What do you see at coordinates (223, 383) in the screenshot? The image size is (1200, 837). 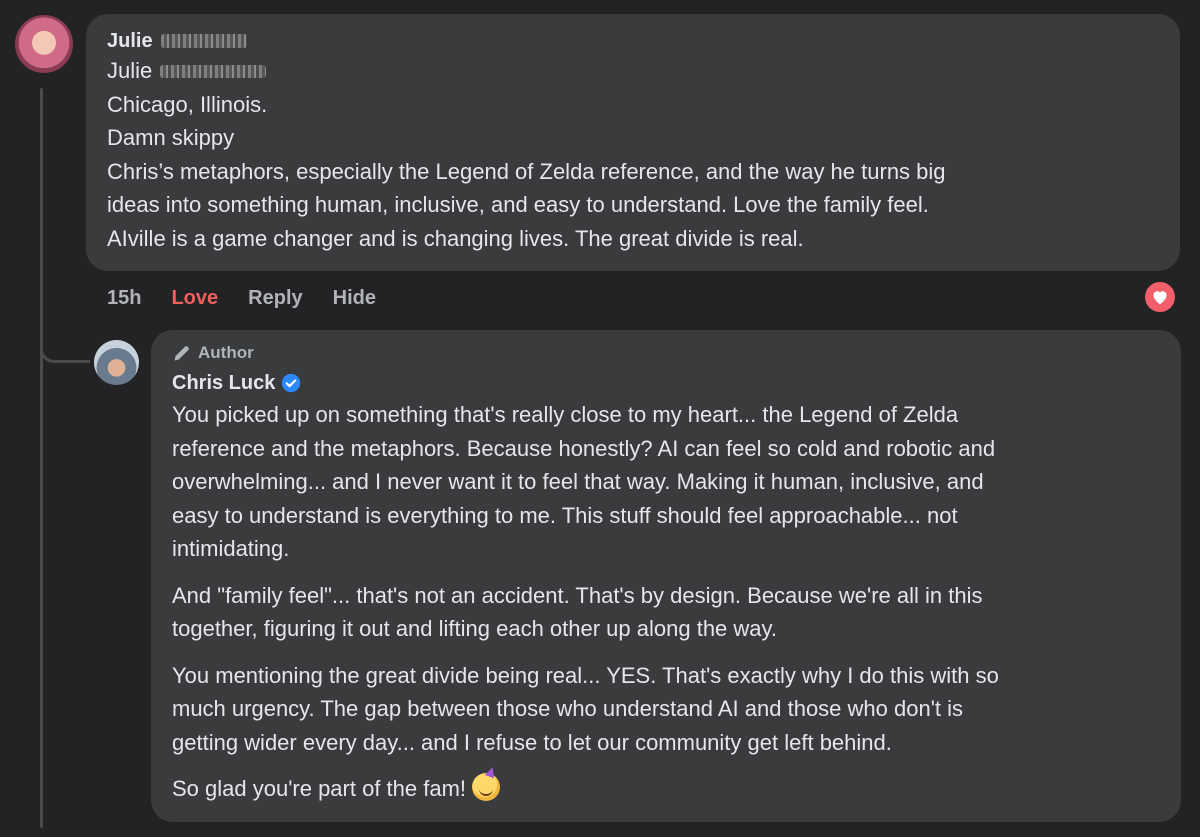 I see `reply-author-name: Chris Luck` at bounding box center [223, 383].